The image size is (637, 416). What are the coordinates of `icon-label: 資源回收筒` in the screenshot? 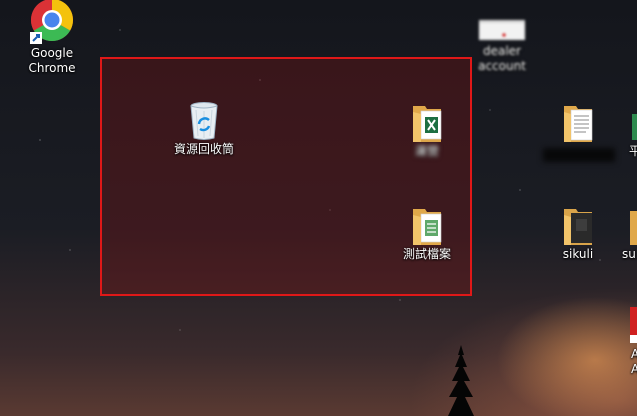 It's located at (203, 149).